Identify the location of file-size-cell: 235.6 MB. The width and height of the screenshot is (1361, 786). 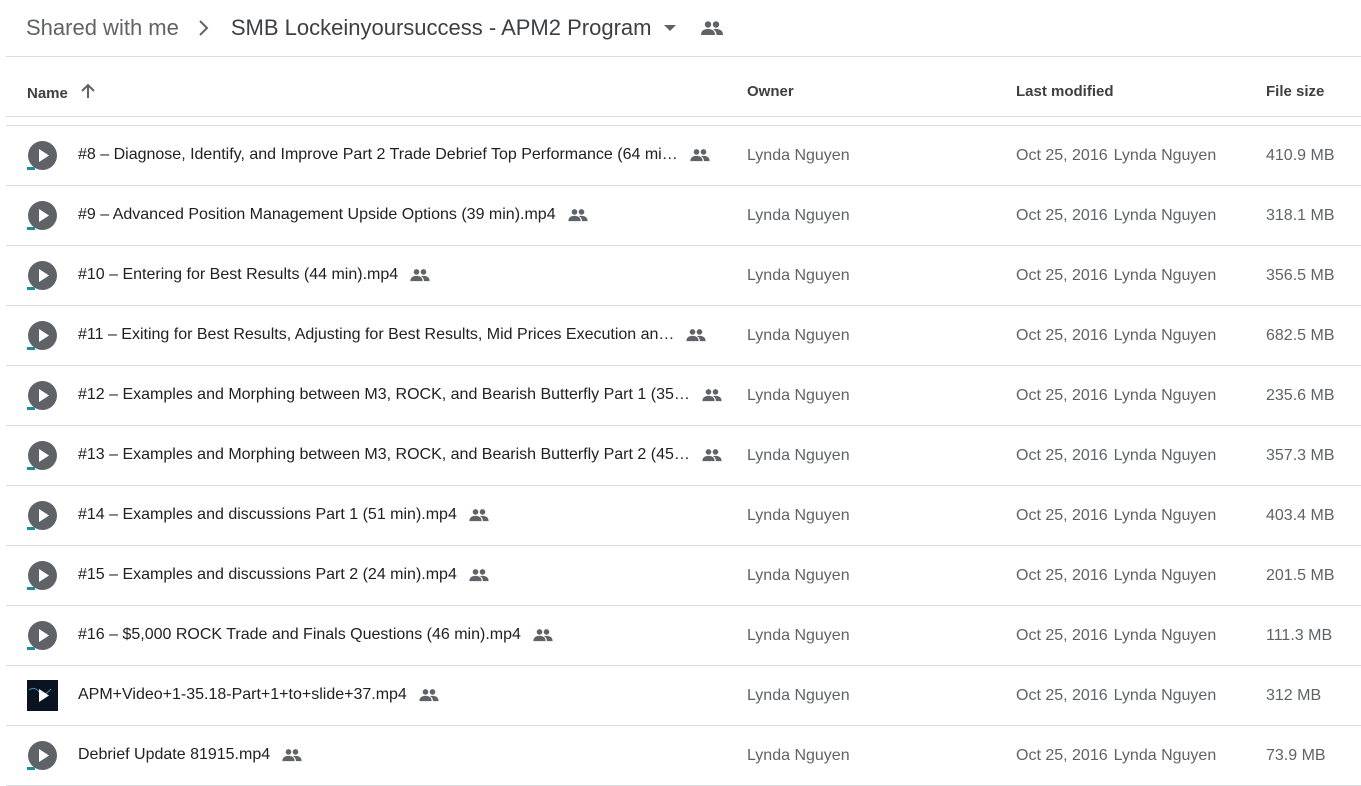
(1300, 395).